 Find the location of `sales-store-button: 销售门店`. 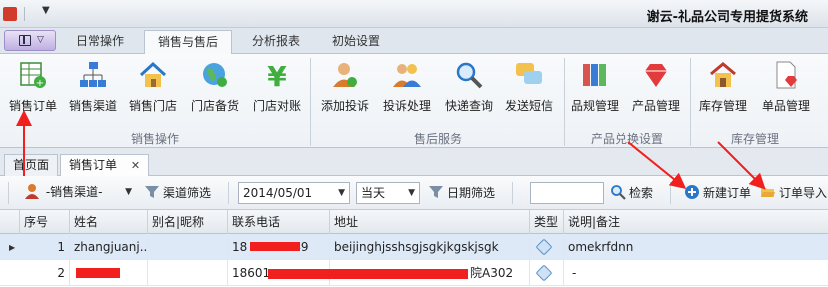

sales-store-button: 销售门店 is located at coordinates (153, 89).